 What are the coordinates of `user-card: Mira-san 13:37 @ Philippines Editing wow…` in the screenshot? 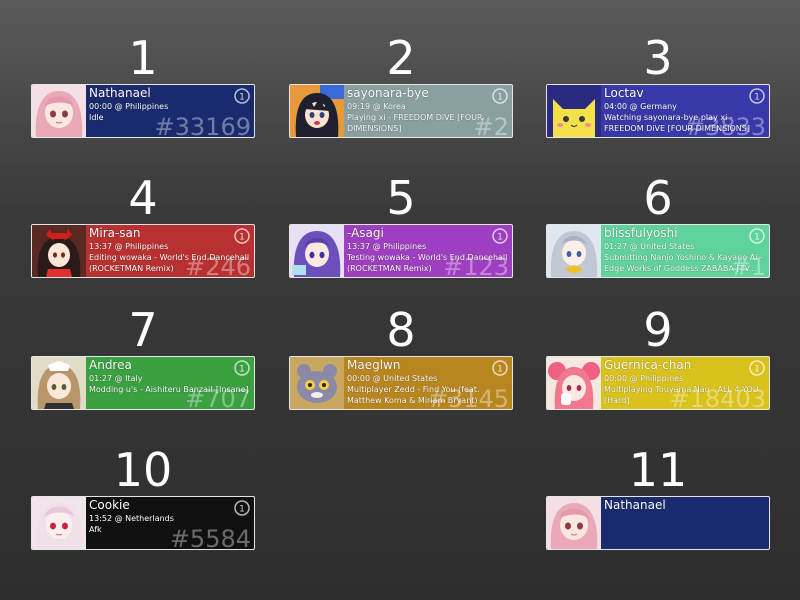 It's located at (143, 251).